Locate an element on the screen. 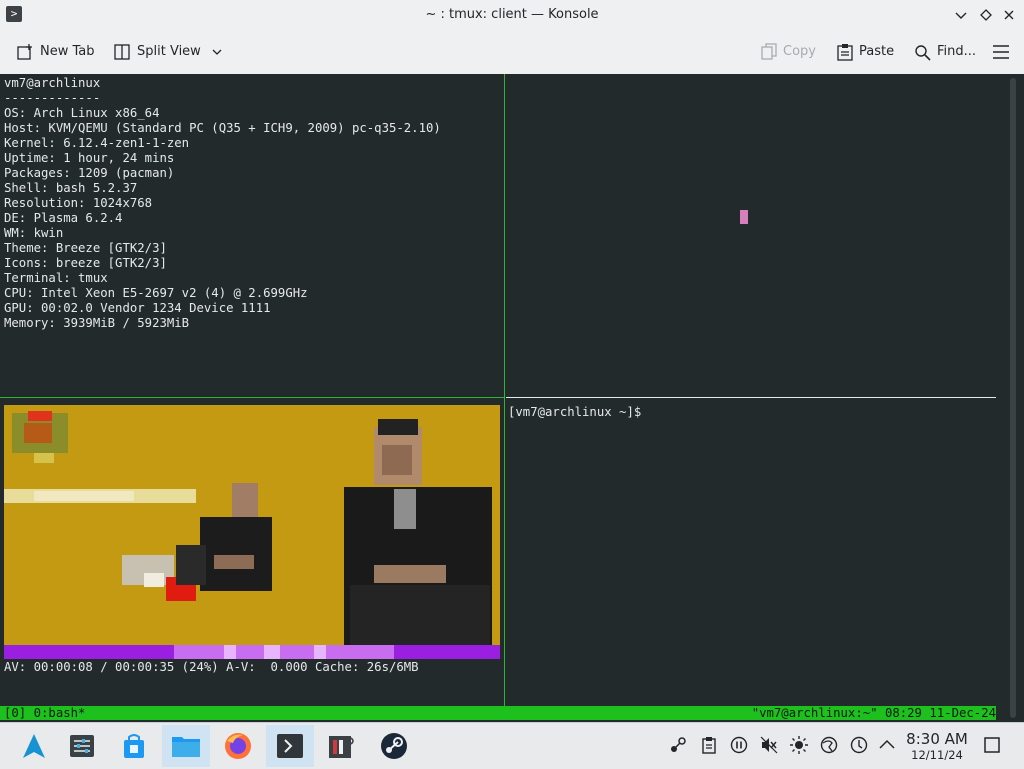  neofetch-line: Icons: breeze [GTK2/3] is located at coordinates (85, 263).